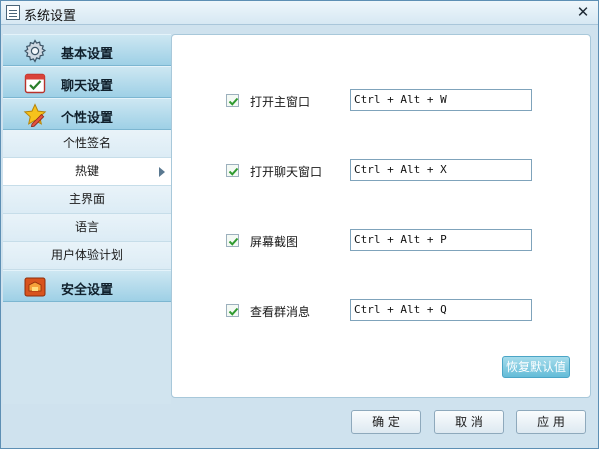 This screenshot has width=599, height=449. I want to click on sidebar-item-label: 用户体验计划, so click(86, 255).